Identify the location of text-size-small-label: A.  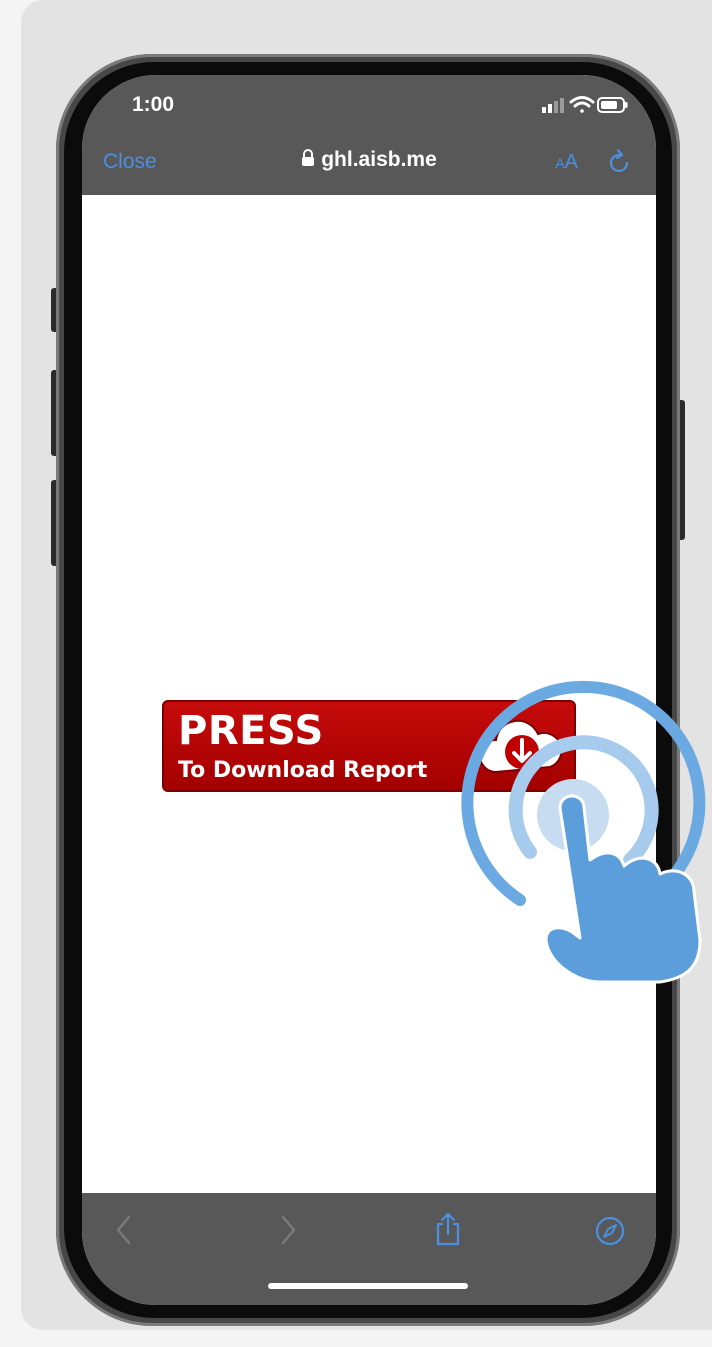
(560, 163).